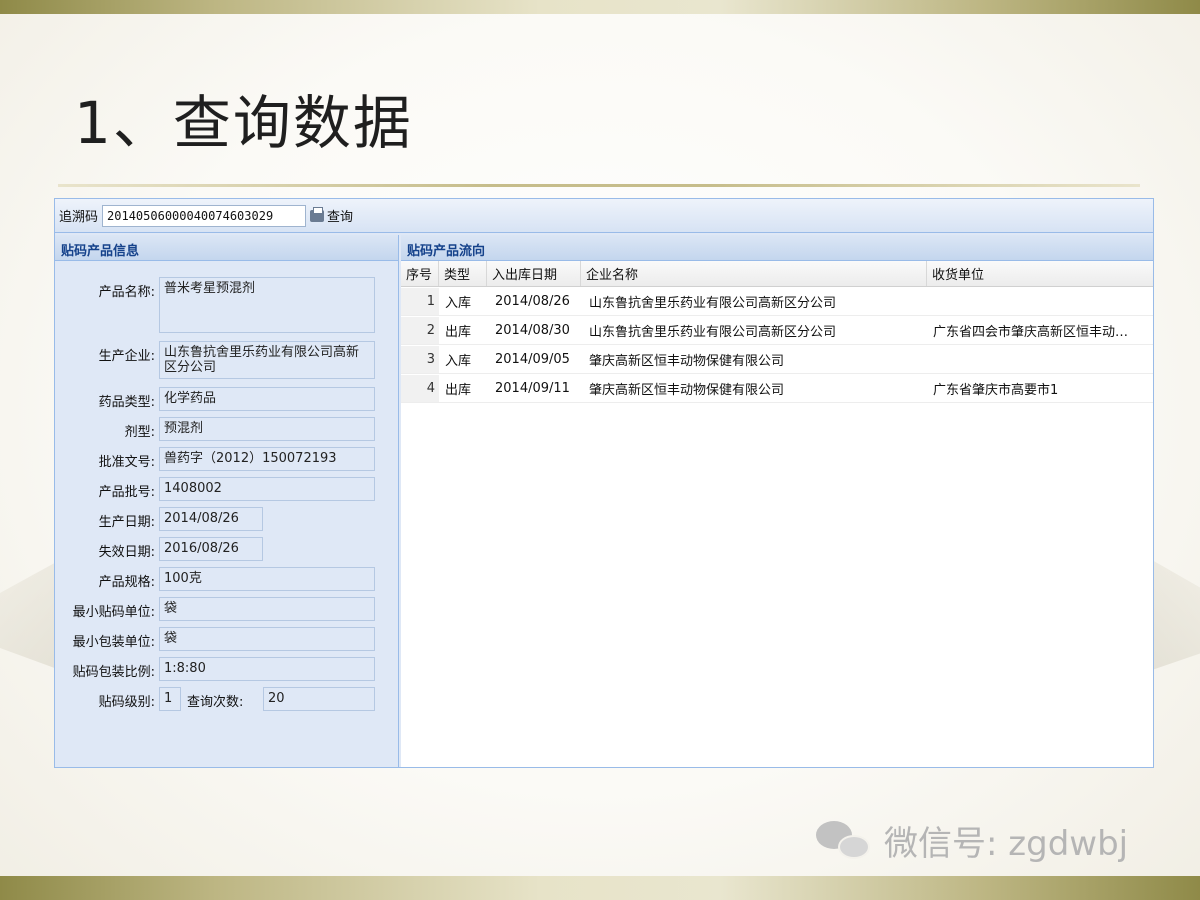 The height and width of the screenshot is (900, 1200). Describe the element at coordinates (996, 390) in the screenshot. I see `row-receiver: 广东省肇庆市高要市1` at that location.